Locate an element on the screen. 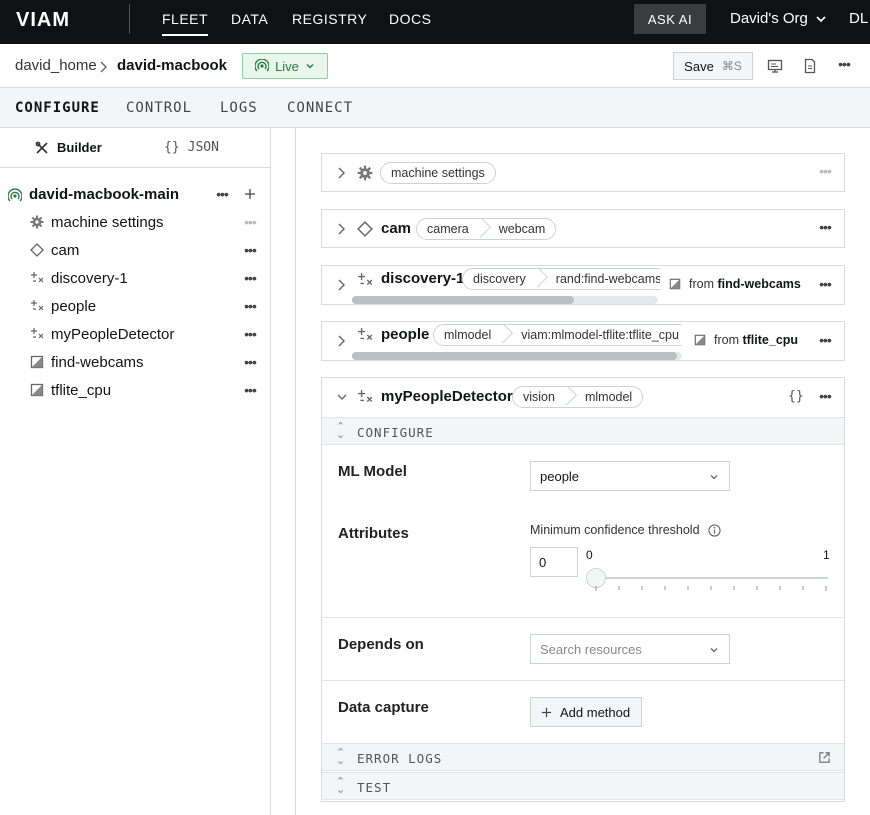 This screenshot has height=815, width=870. sidebar-item-label: myPeopleDetector is located at coordinates (113, 334).